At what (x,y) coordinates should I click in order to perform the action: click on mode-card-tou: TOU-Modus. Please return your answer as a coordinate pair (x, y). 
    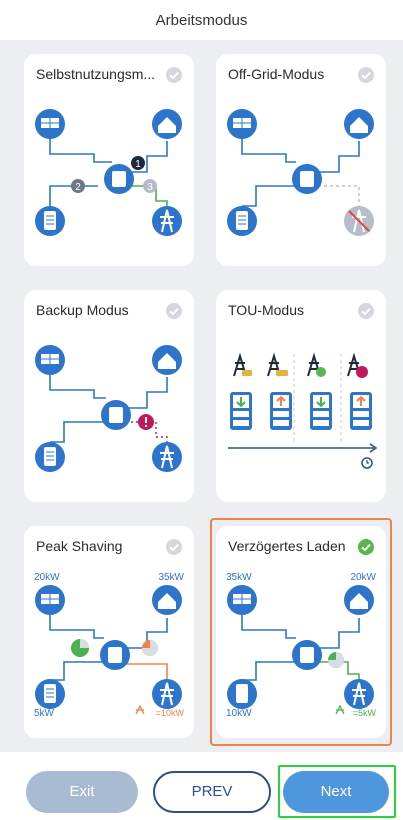
    Looking at the image, I should click on (301, 396).